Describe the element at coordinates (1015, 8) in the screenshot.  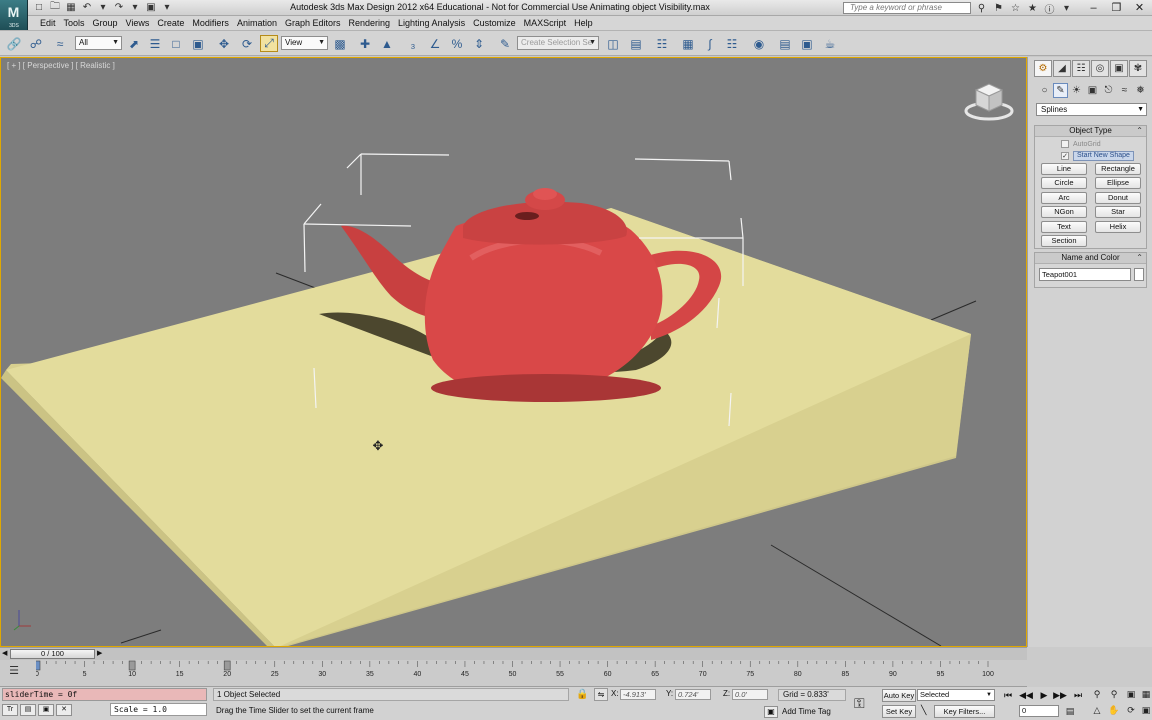
I see `communication-center-icon: ☆` at that location.